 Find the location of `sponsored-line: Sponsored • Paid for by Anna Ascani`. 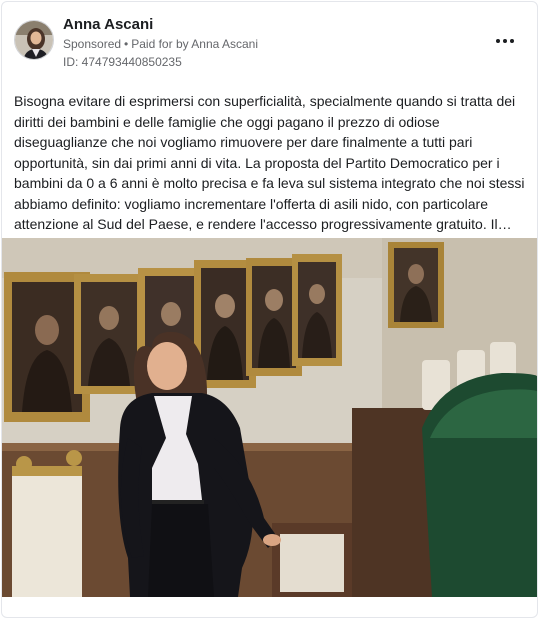

sponsored-line: Sponsored • Paid for by Anna Ascani is located at coordinates (160, 44).